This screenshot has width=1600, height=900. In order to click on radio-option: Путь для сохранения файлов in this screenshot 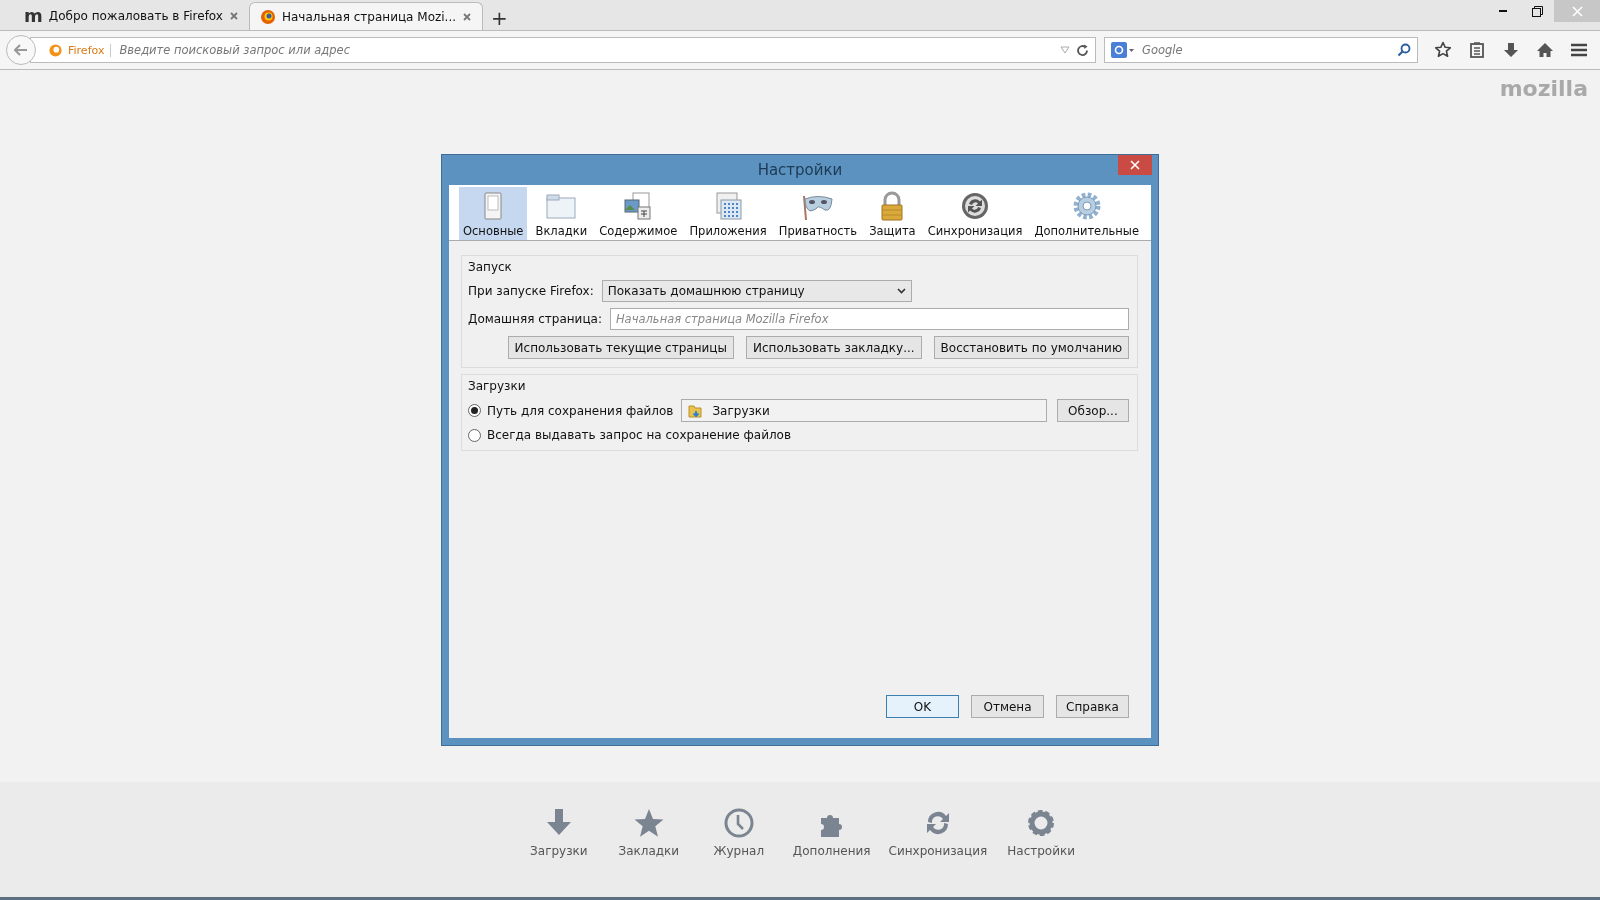, I will do `click(571, 410)`.